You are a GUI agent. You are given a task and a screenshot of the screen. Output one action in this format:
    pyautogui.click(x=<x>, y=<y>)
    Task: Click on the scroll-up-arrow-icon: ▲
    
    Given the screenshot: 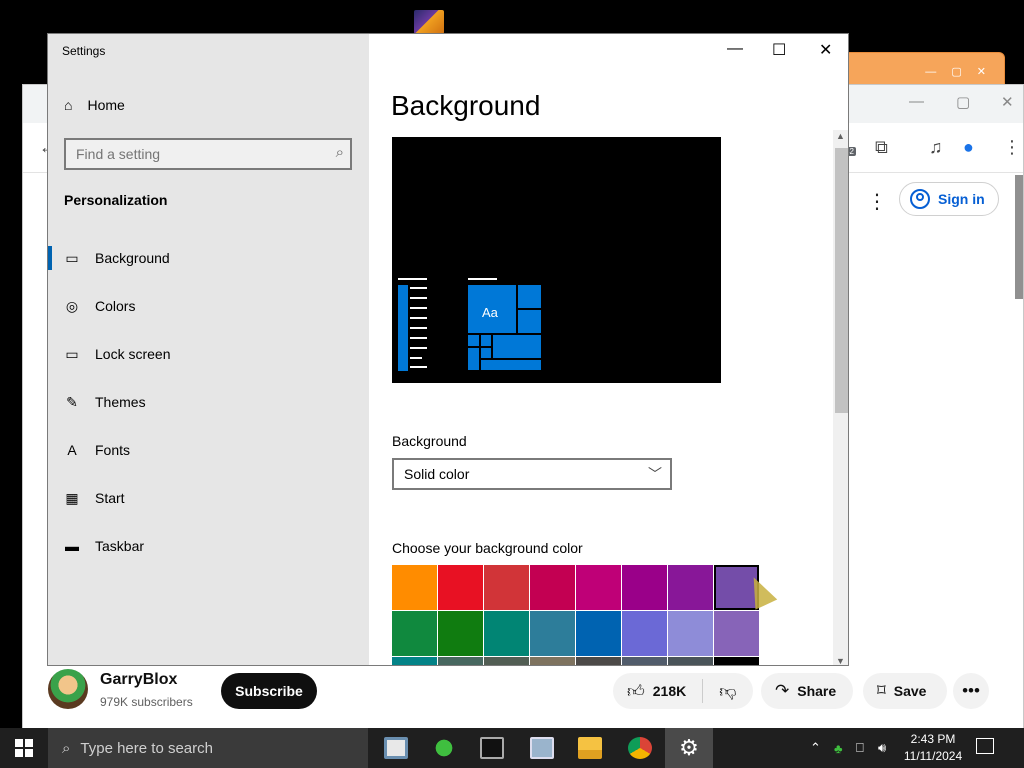 What is the action you would take?
    pyautogui.click(x=840, y=136)
    